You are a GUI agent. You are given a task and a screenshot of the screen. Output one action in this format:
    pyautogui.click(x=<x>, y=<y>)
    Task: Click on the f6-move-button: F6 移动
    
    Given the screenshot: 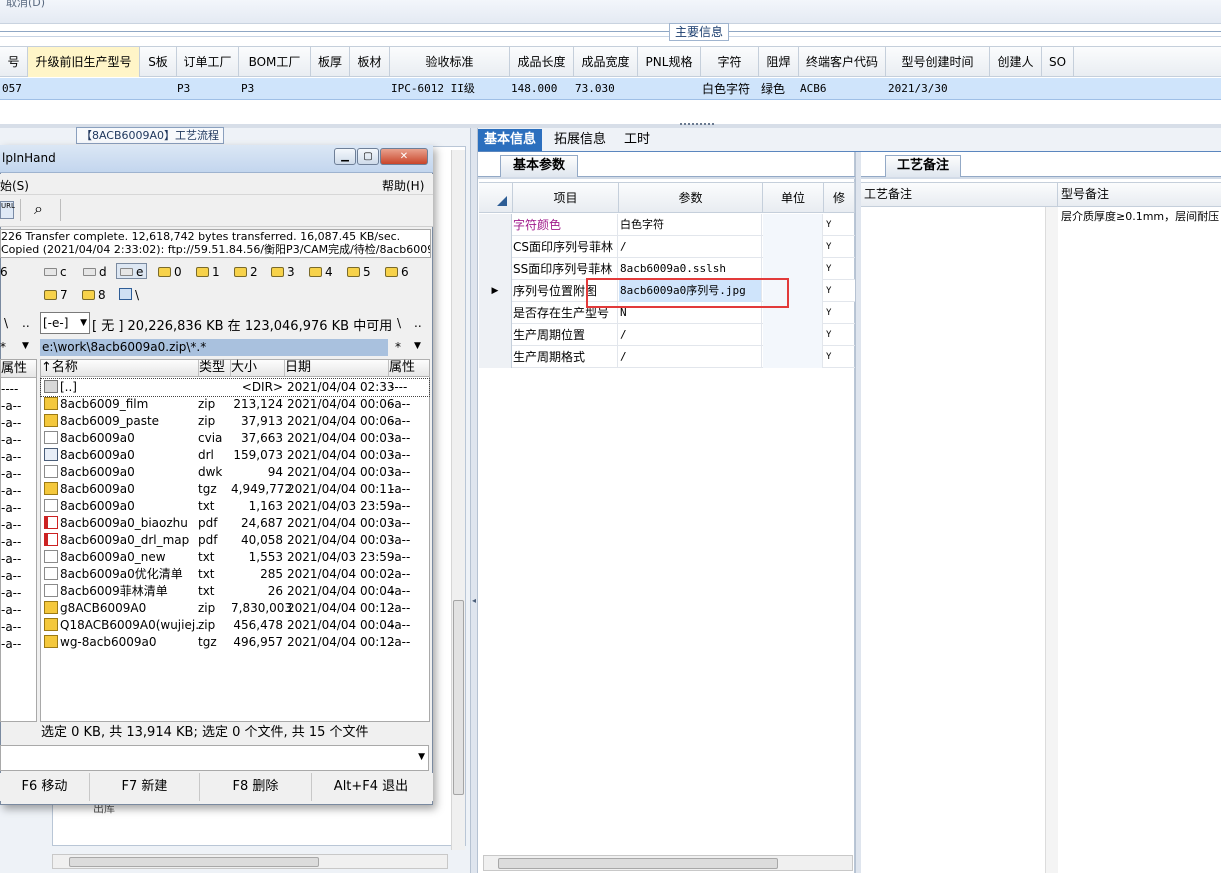 What is the action you would take?
    pyautogui.click(x=45, y=787)
    